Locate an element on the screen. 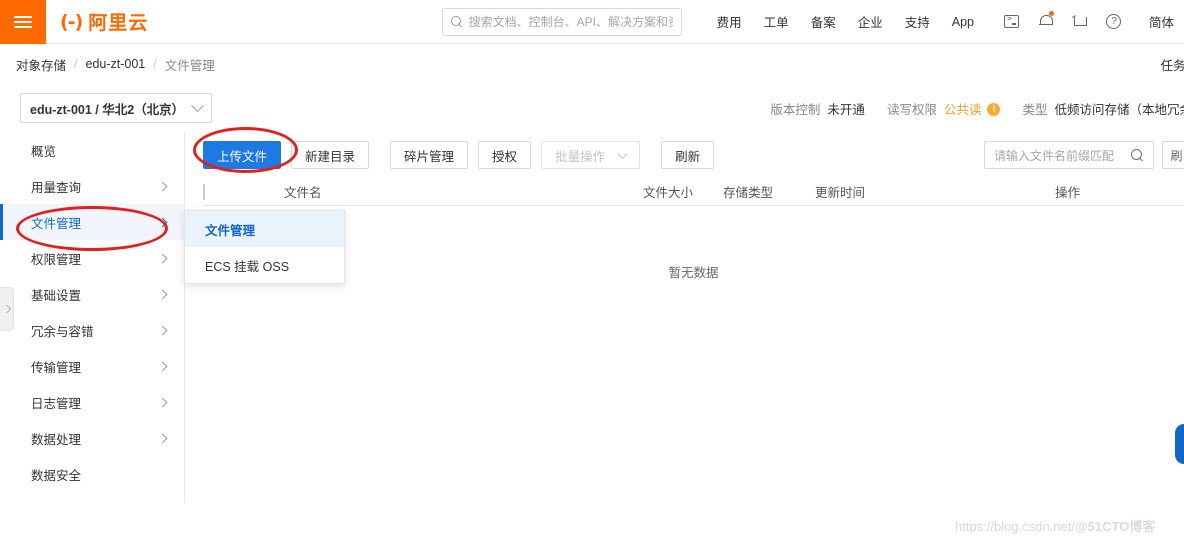 This screenshot has height=543, width=1184. breadcrumb-item-bucket: edu-zt-001 is located at coordinates (116, 64).